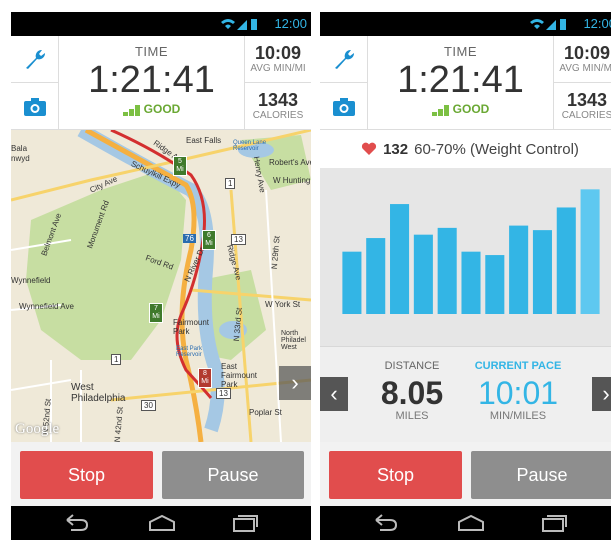  What do you see at coordinates (20, 158) in the screenshot?
I see `map-label: nwyd` at bounding box center [20, 158].